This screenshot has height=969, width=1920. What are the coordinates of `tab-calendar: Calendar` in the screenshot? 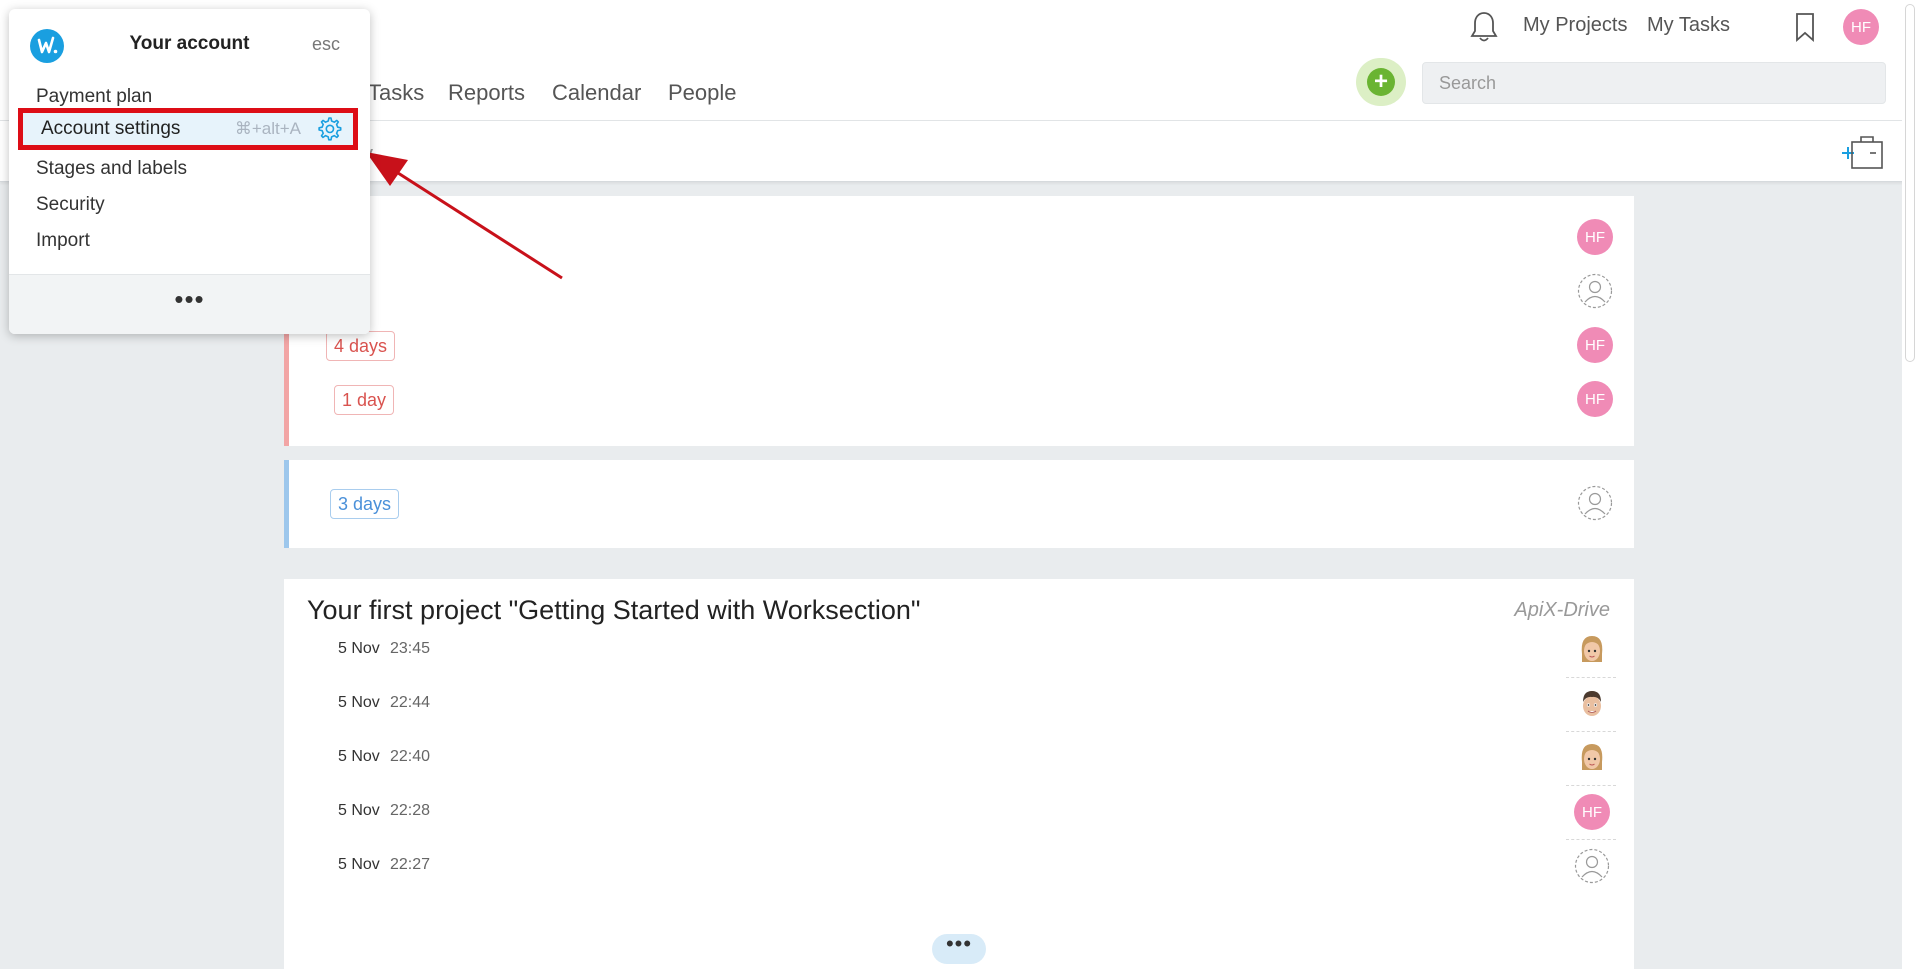 It's located at (596, 93).